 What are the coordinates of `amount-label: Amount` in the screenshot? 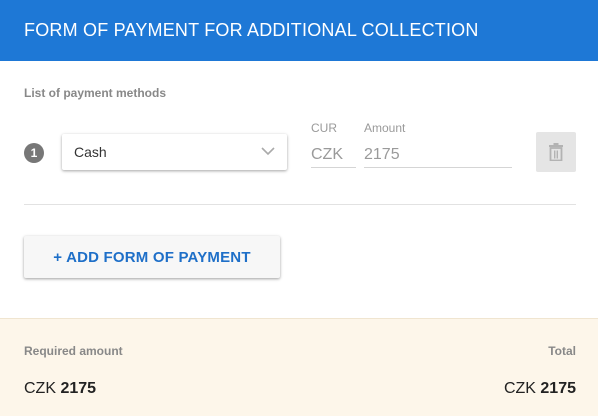 It's located at (385, 128).